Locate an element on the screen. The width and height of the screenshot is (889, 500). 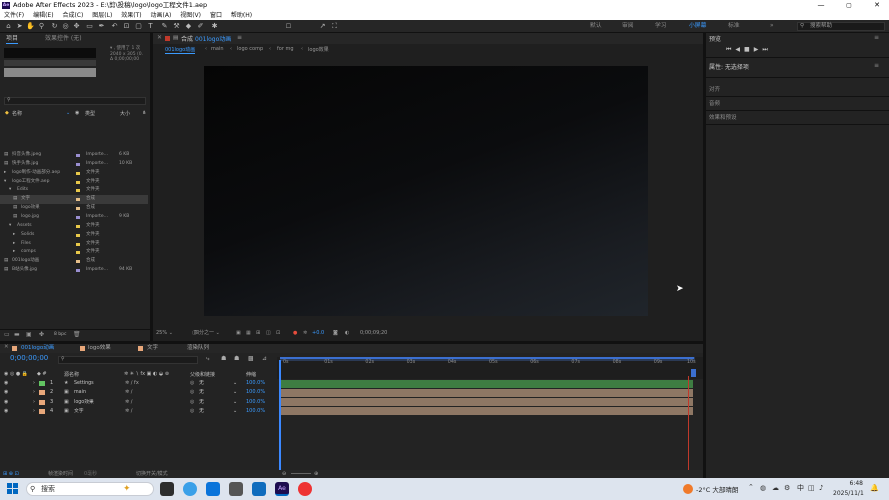
color-channel-icon: ● is located at coordinates (295, 333).